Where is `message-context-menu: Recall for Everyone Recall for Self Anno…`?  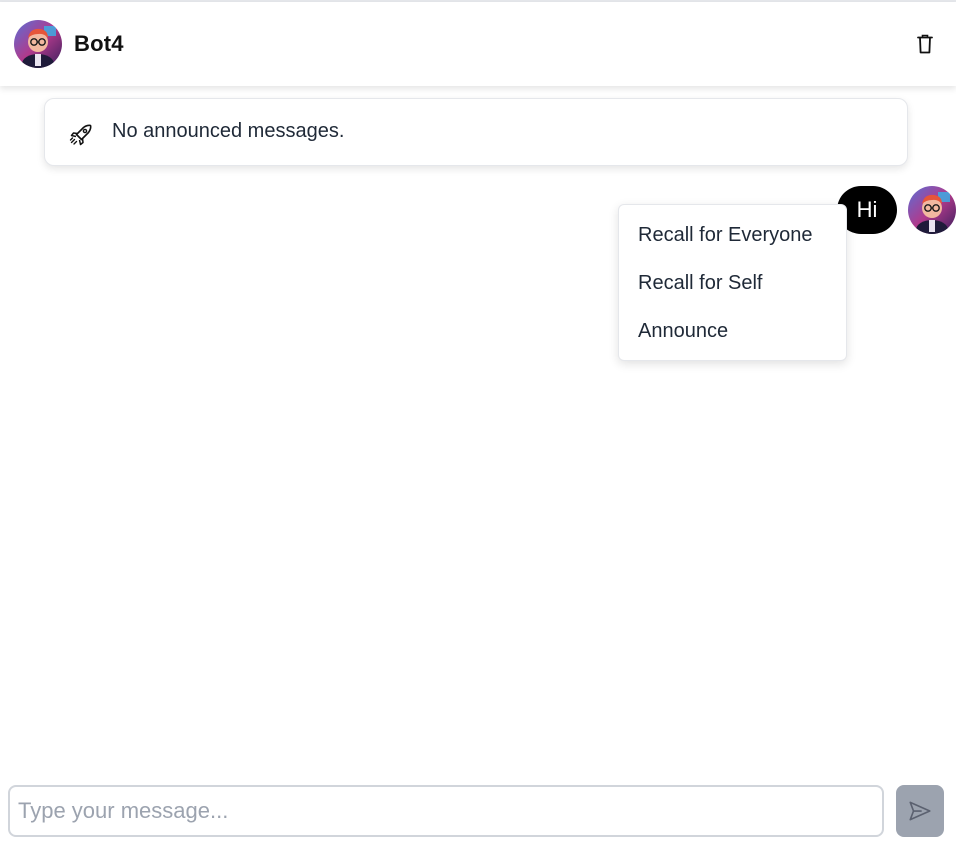 message-context-menu: Recall for Everyone Recall for Self Anno… is located at coordinates (732, 282).